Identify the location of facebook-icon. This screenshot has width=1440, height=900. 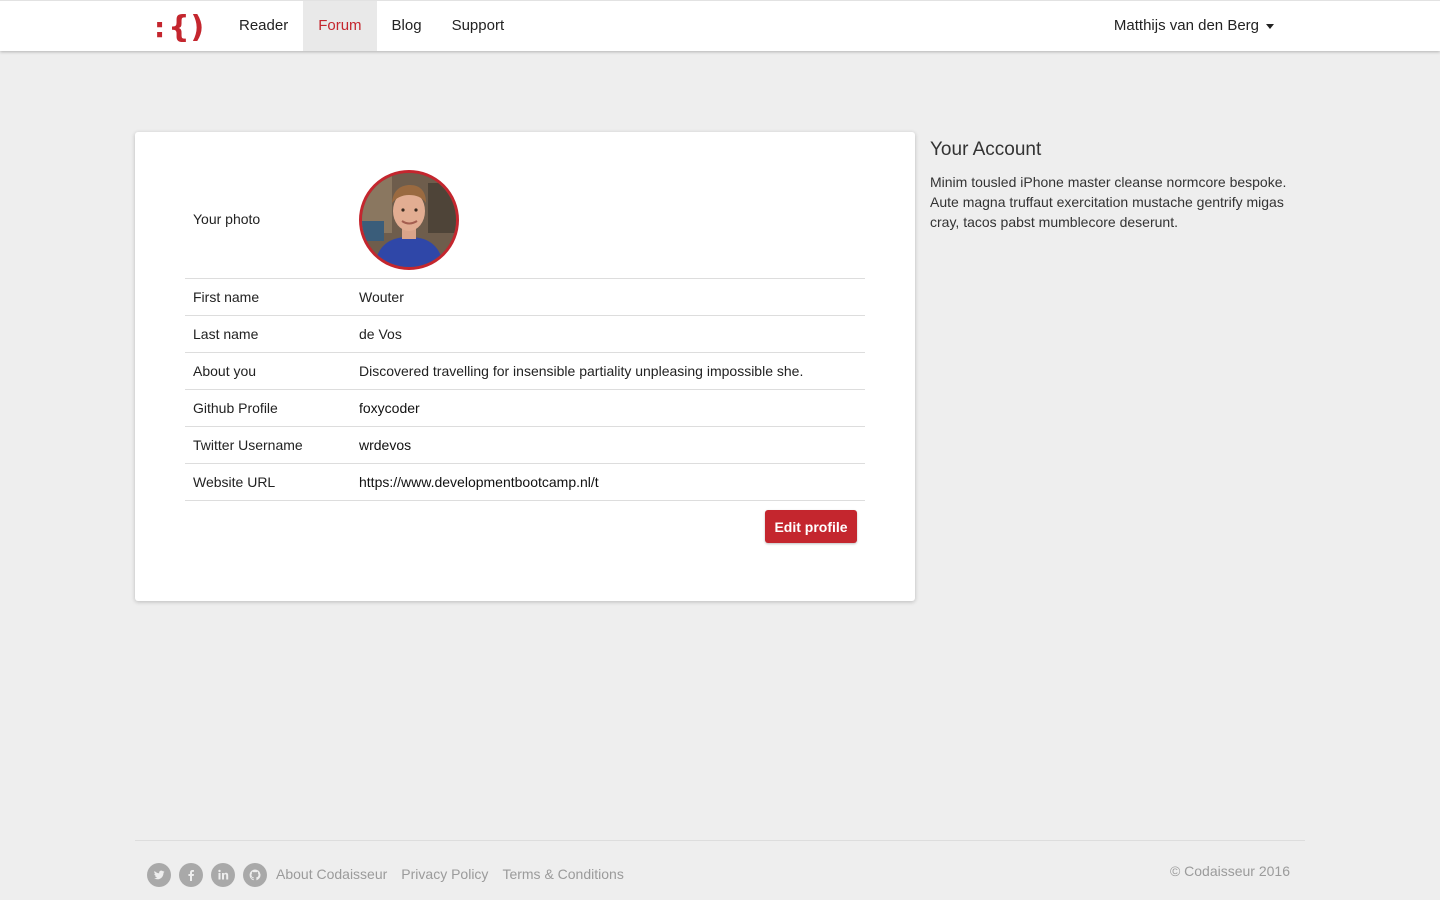
(191, 875).